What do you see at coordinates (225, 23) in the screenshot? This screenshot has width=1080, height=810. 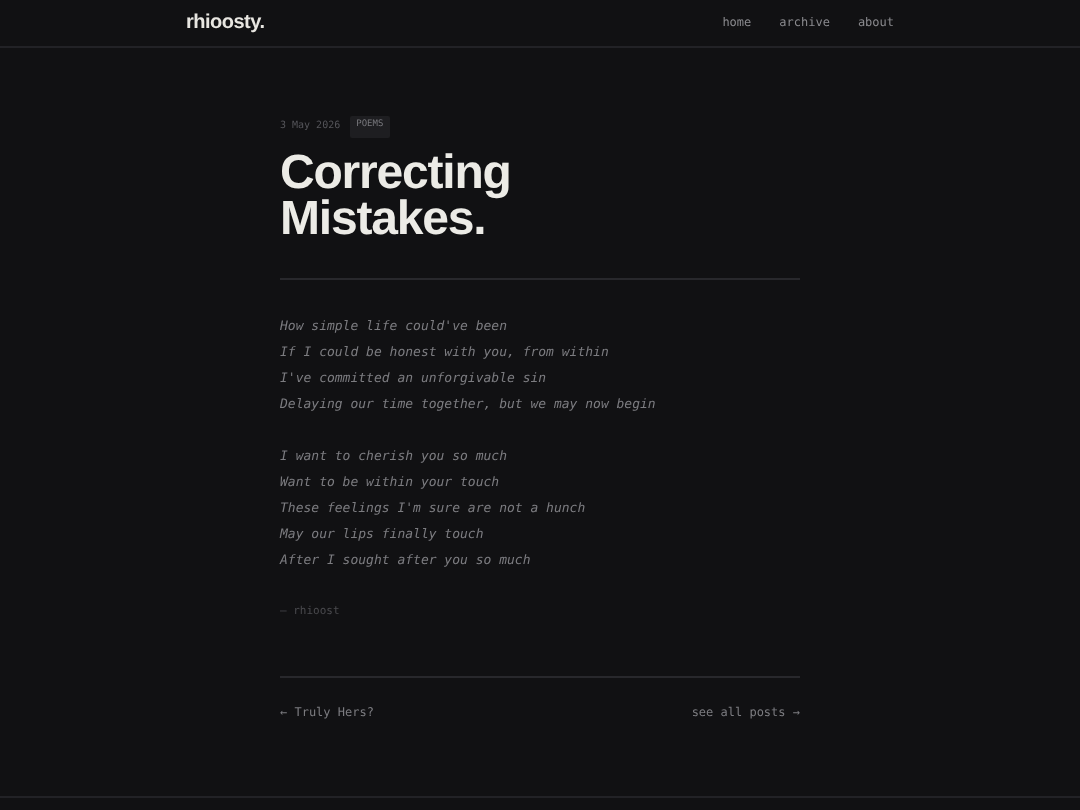 I see `site-logo: rhioosty.` at bounding box center [225, 23].